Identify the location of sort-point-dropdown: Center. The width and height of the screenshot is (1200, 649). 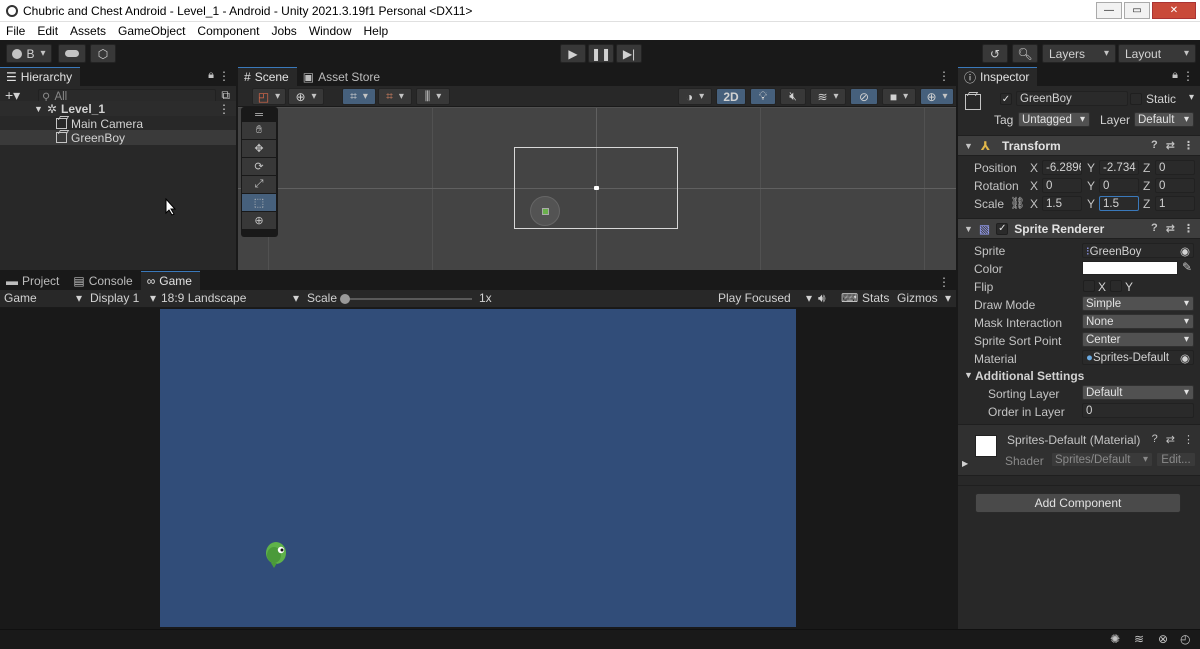
(1138, 339).